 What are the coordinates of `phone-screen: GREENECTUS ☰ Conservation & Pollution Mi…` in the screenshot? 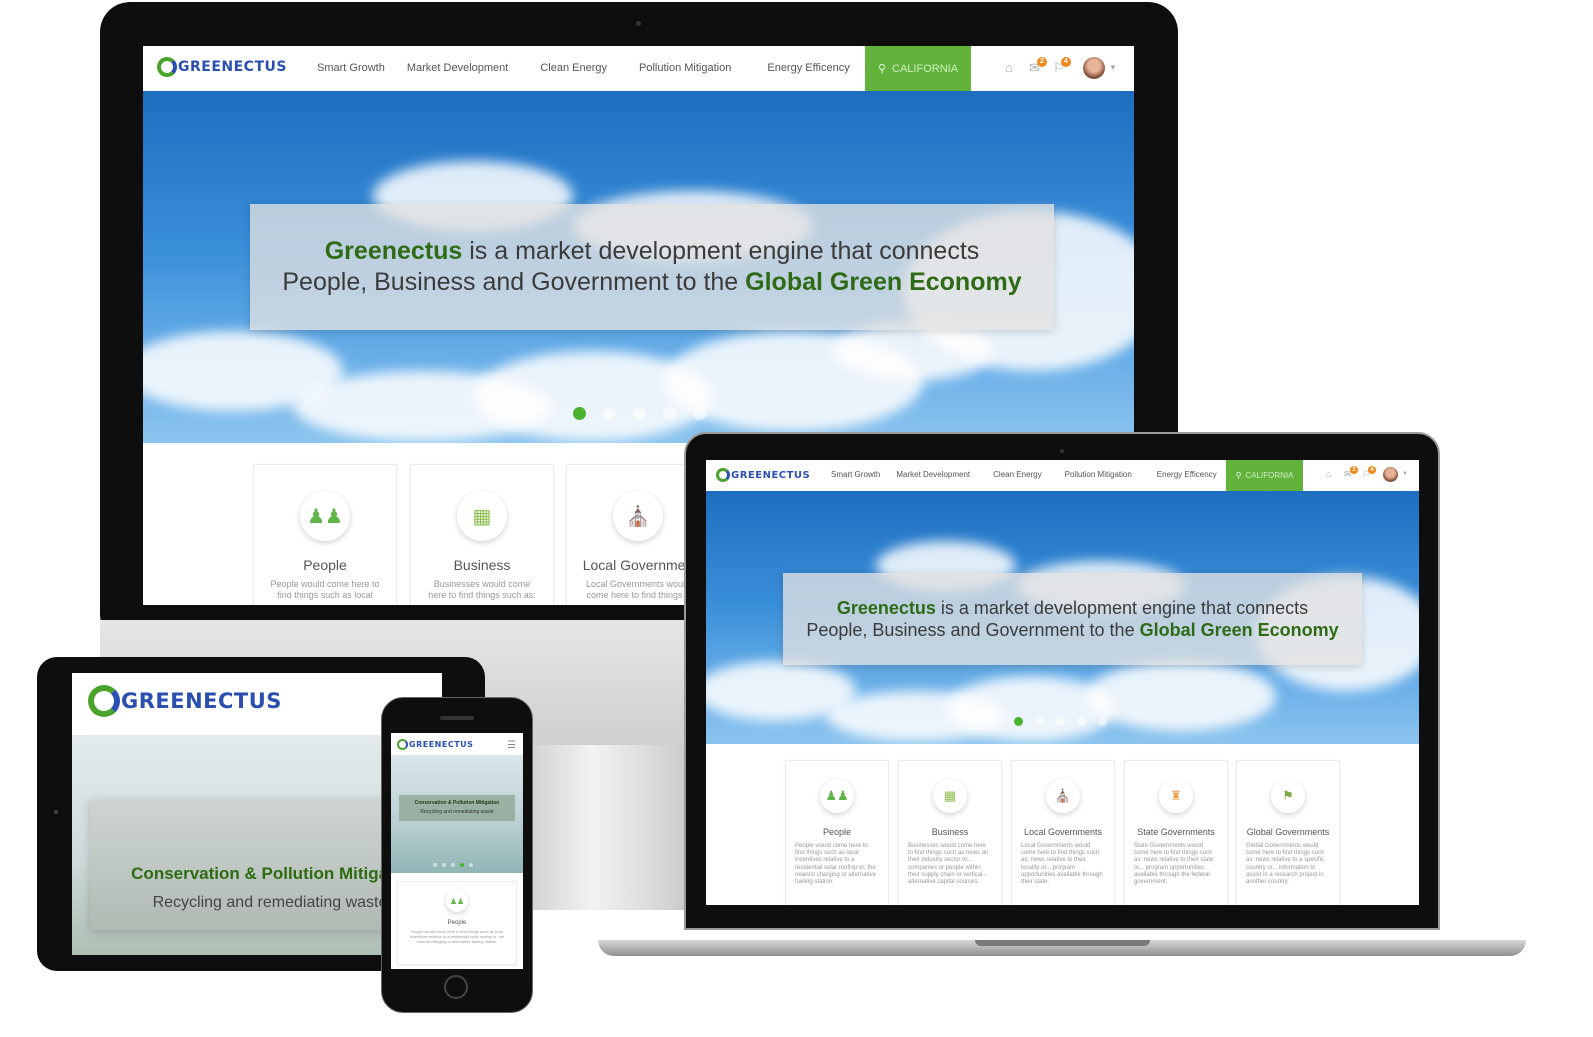 It's located at (457, 851).